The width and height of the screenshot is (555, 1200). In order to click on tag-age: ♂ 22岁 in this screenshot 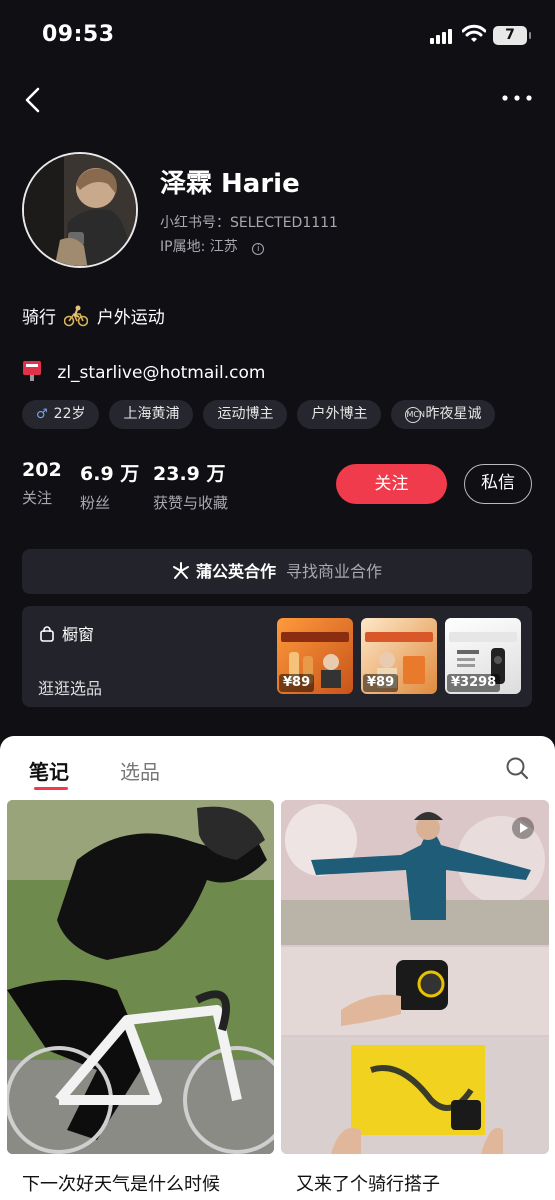, I will do `click(61, 414)`.